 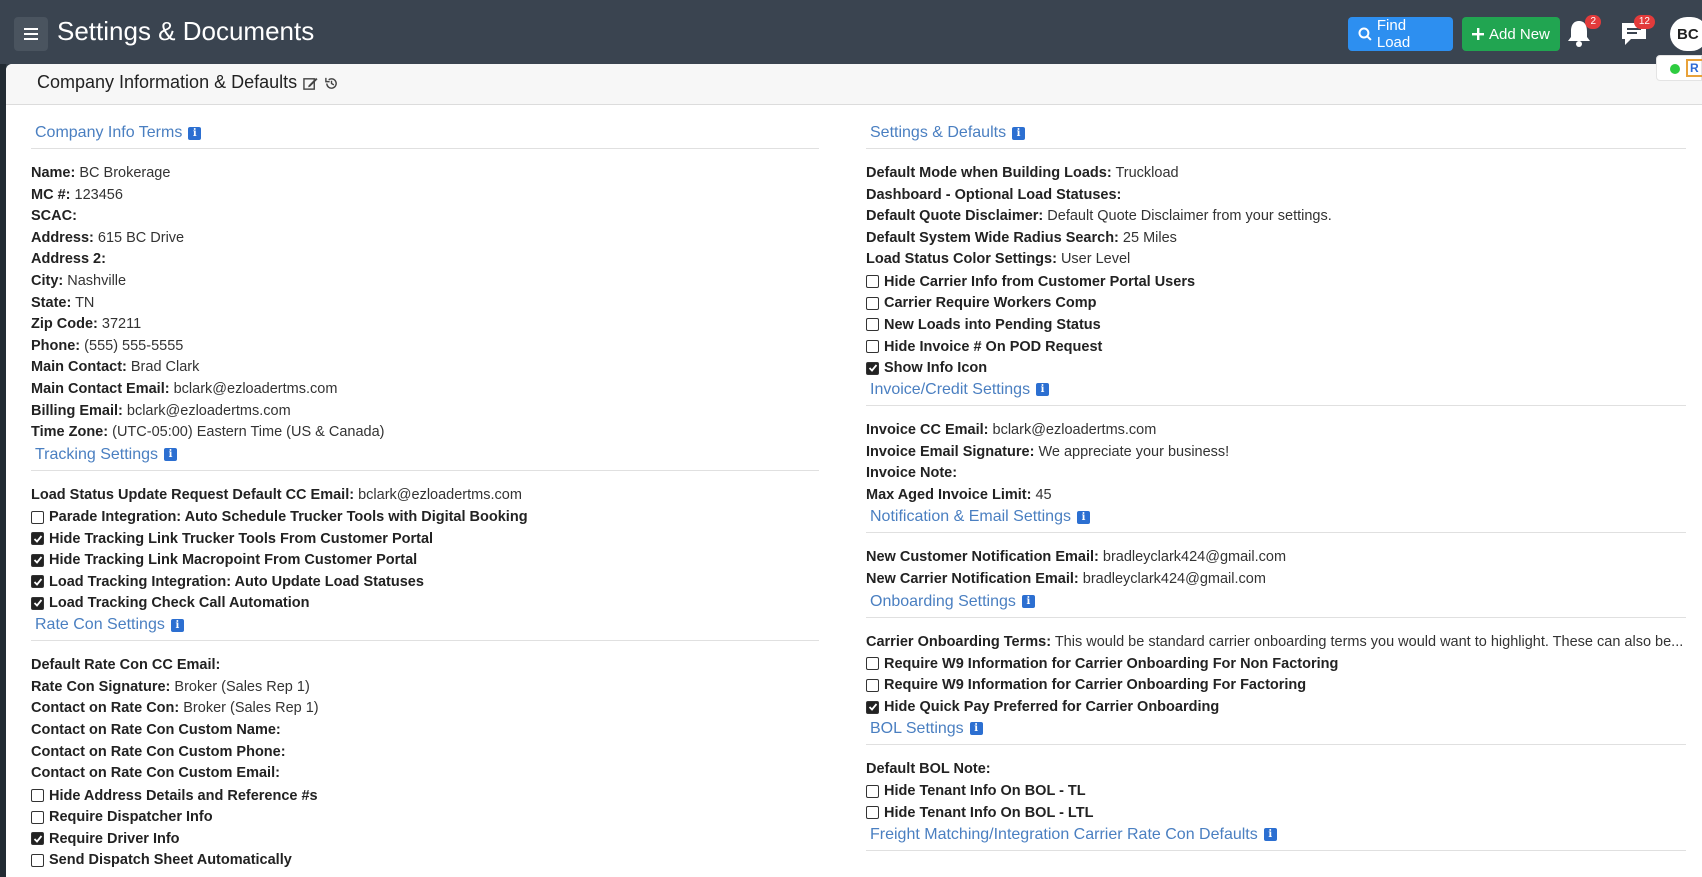 What do you see at coordinates (1134, 451) in the screenshot?
I see `setting-value: We appreciate your business!` at bounding box center [1134, 451].